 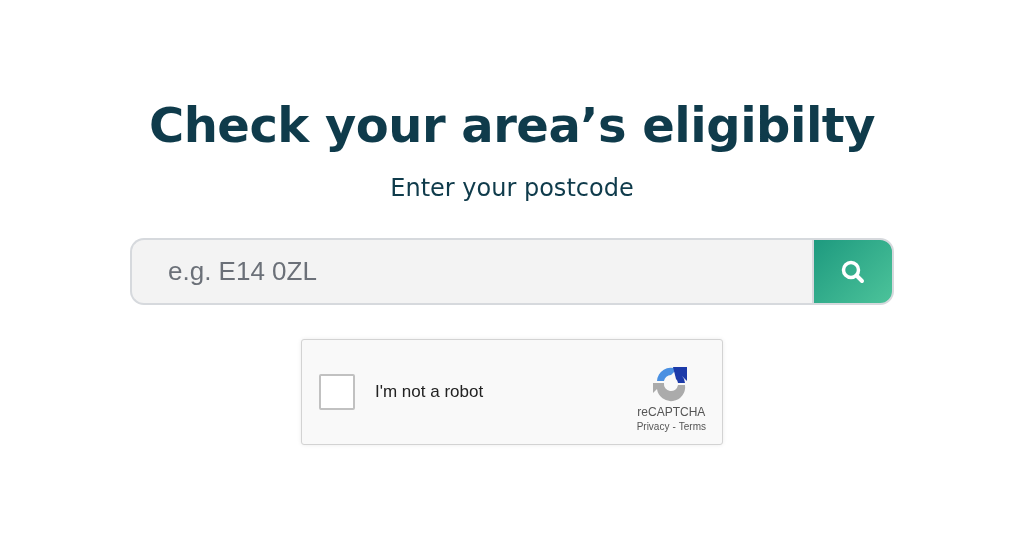 What do you see at coordinates (430, 392) in the screenshot?
I see `captcha-label: I'm not a robot` at bounding box center [430, 392].